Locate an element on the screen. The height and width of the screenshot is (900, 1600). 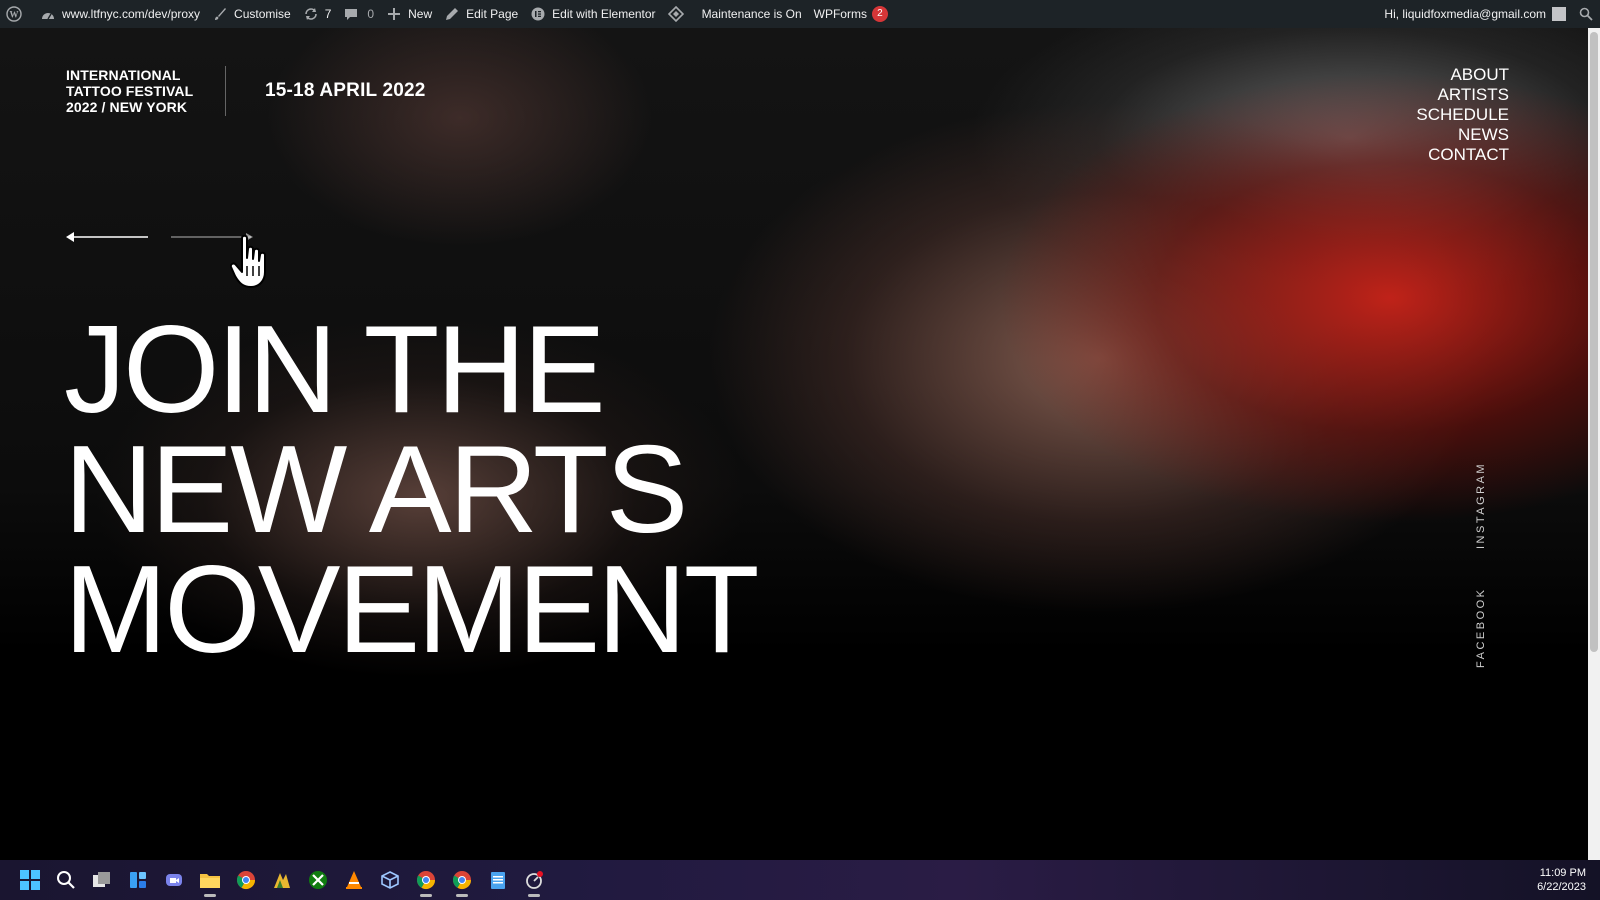
customise-label: Customise is located at coordinates (262, 14).